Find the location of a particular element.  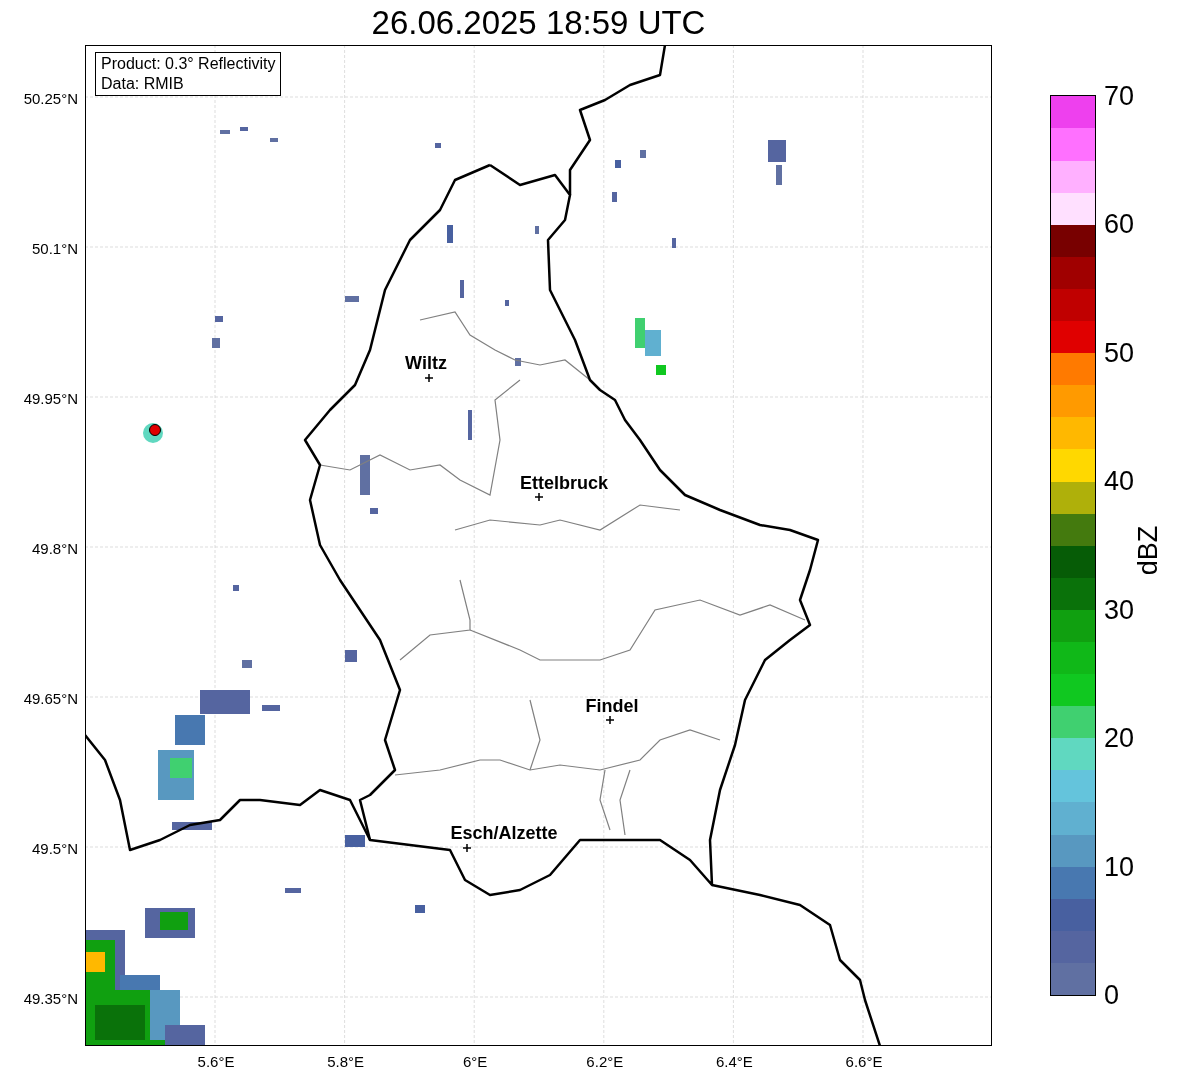

longitude-label: 6.4°E is located at coordinates (734, 1061).